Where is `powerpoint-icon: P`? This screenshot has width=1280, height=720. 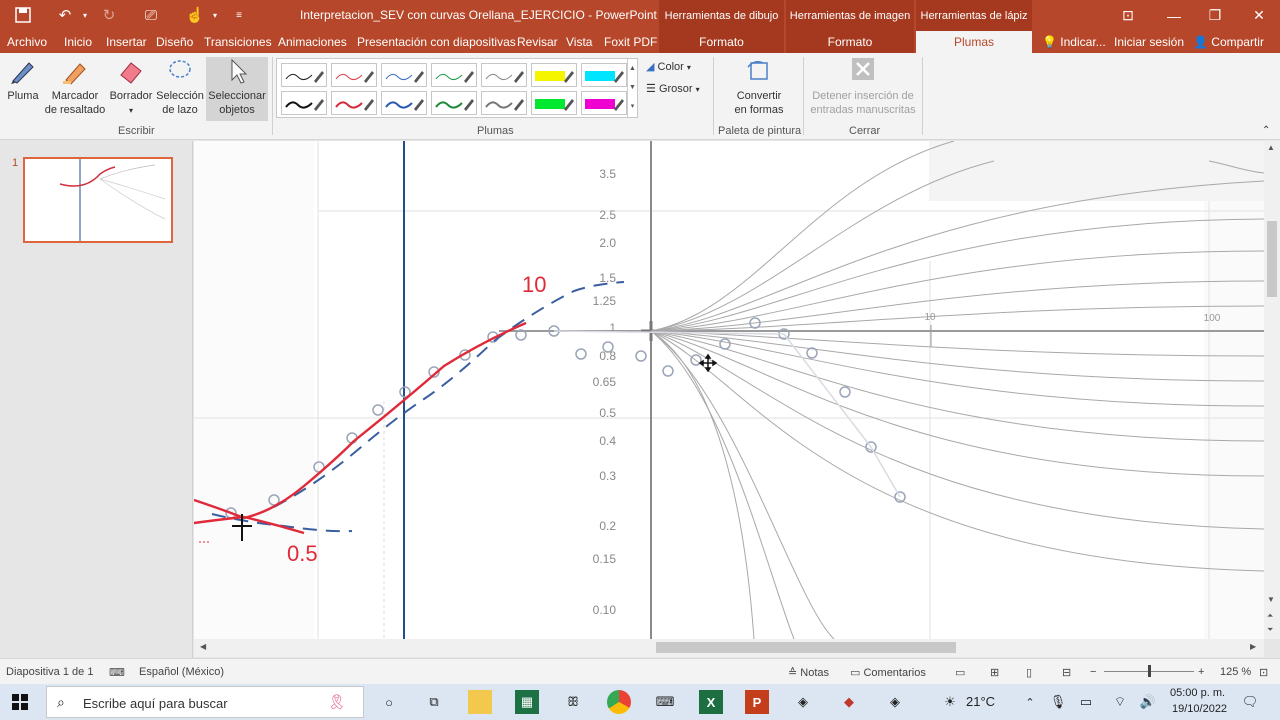 powerpoint-icon: P is located at coordinates (757, 702).